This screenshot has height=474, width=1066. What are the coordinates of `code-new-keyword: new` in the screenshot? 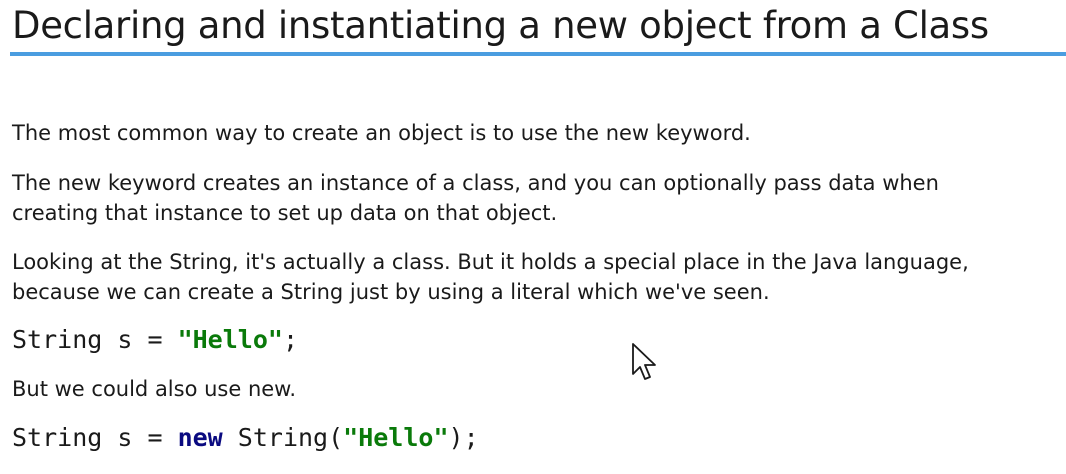 It's located at (200, 437).